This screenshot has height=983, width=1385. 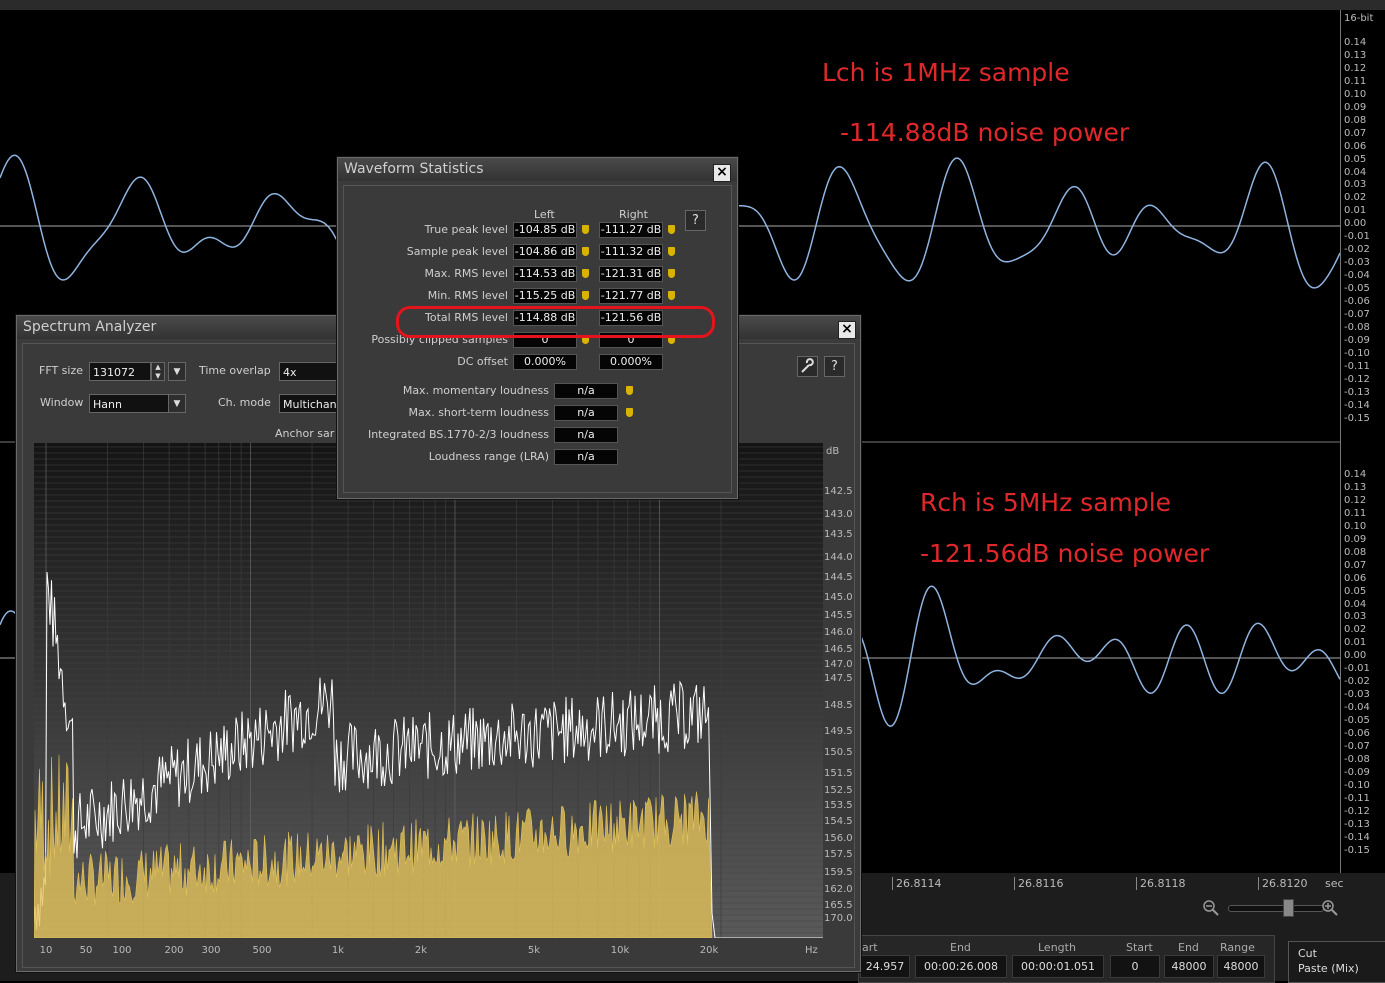 I want to click on stats-title: Waveform Statistics, so click(x=414, y=169).